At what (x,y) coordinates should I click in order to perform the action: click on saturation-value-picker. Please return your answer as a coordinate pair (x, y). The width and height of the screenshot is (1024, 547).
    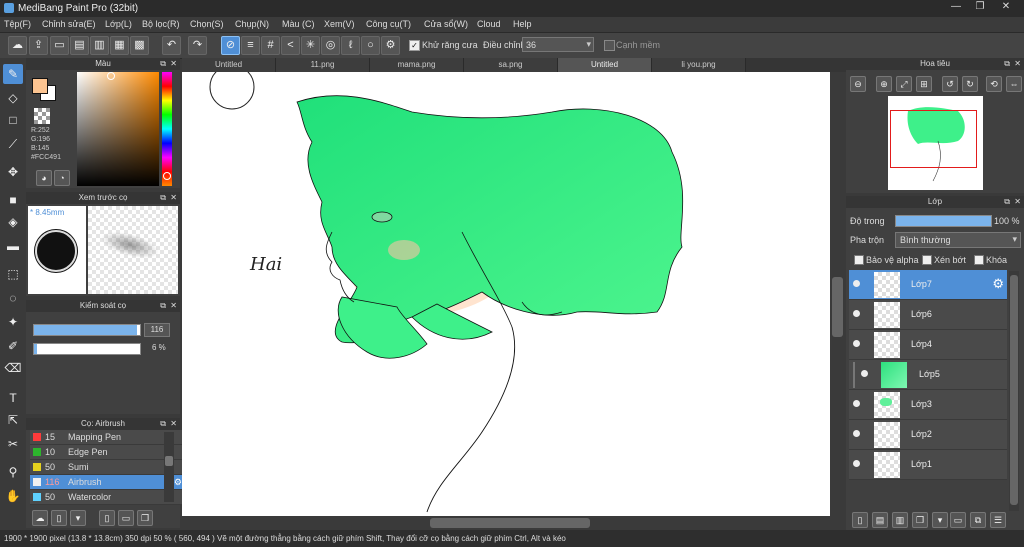
    Looking at the image, I should click on (118, 129).